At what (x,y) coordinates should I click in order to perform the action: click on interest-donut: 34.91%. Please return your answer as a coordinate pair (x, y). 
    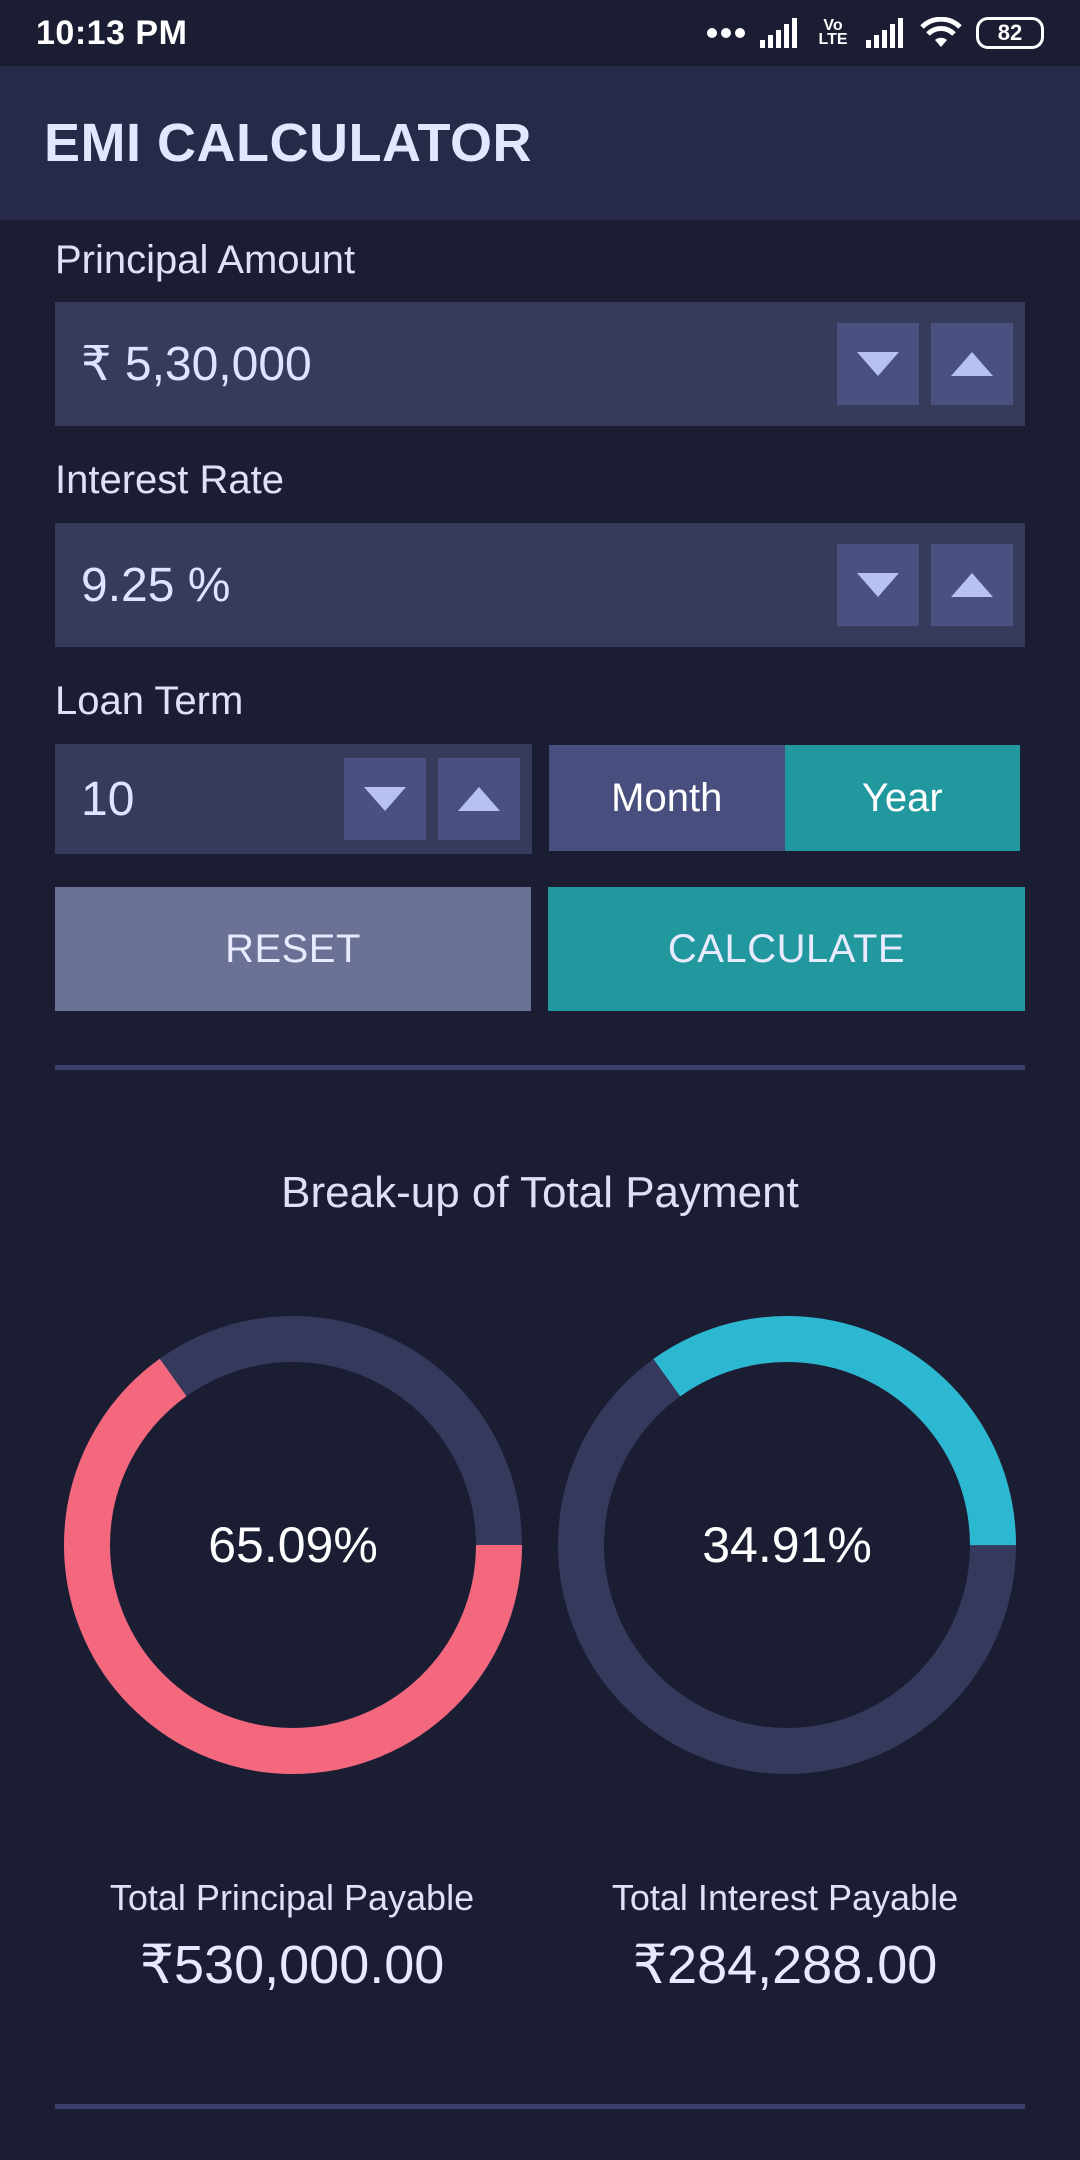
    Looking at the image, I should click on (787, 1545).